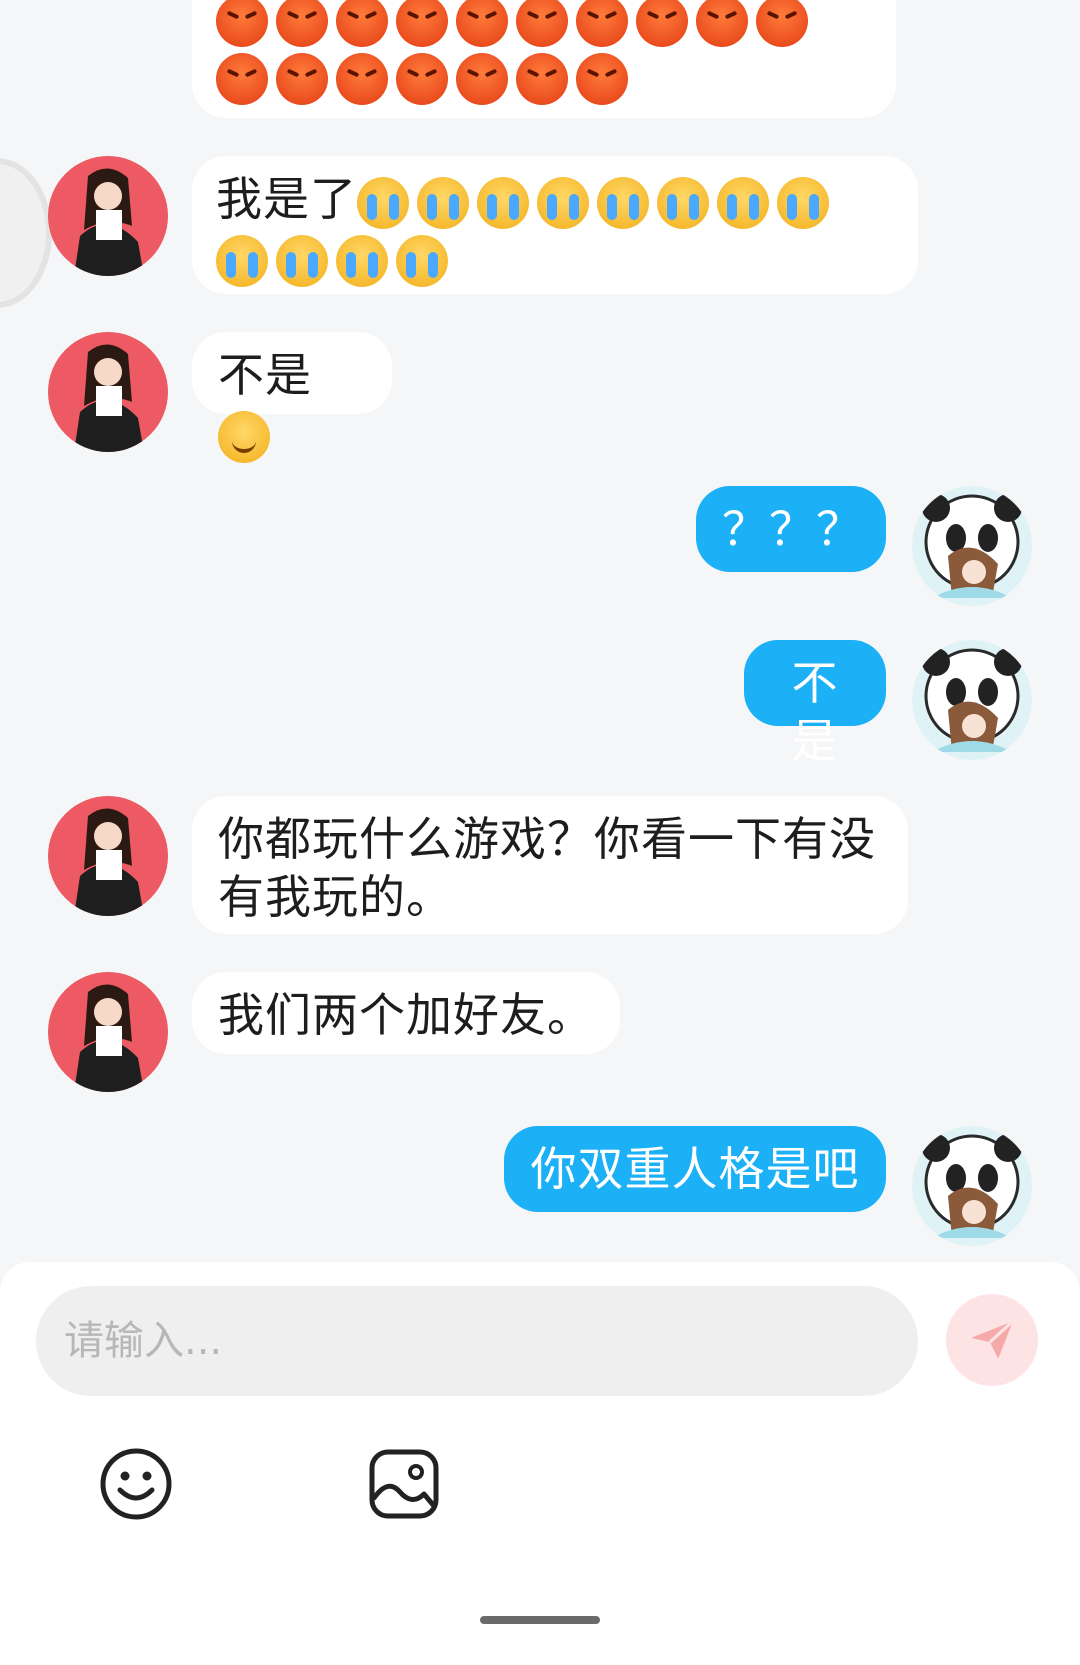 The height and width of the screenshot is (1665, 1080). I want to click on image-button, so click(404, 1484).